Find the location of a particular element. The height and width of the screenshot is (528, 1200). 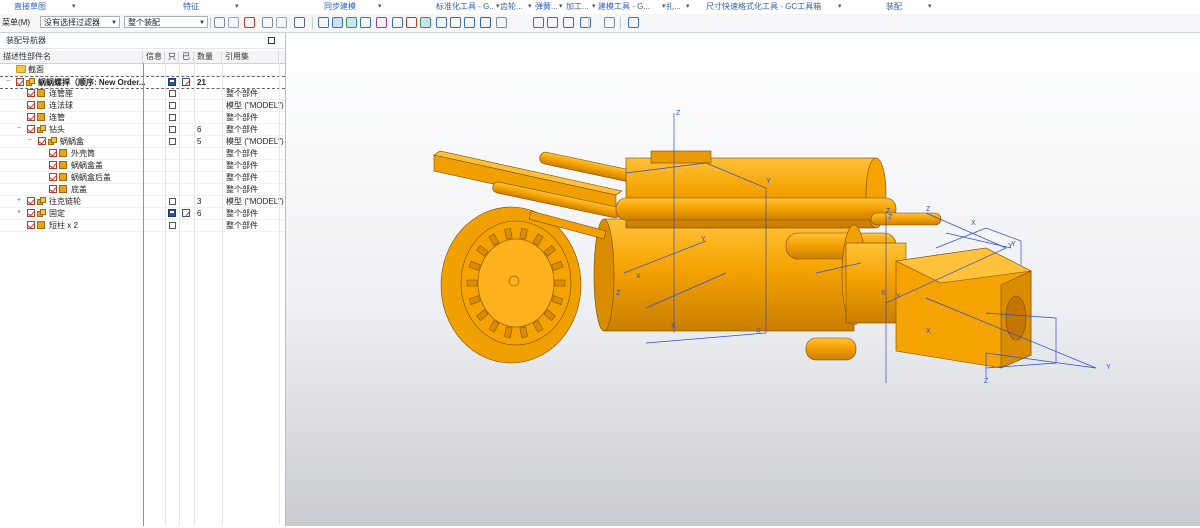

cross-icon is located at coordinates (425, 22).